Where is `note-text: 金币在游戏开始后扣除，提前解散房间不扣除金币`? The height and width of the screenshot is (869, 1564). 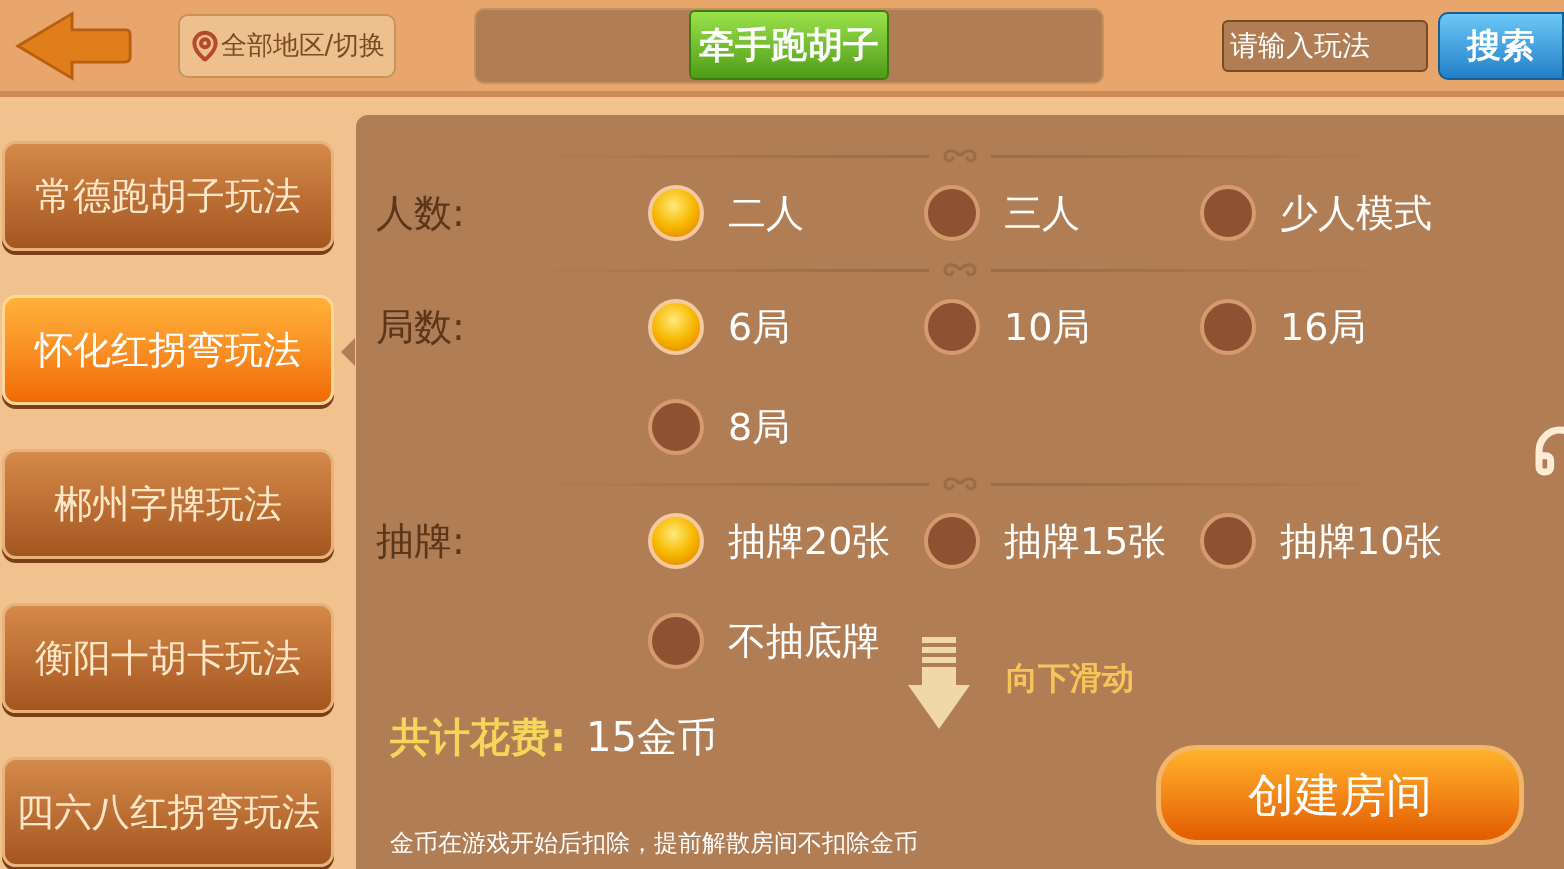
note-text: 金币在游戏开始后扣除，提前解散房间不扣除金币 is located at coordinates (654, 843).